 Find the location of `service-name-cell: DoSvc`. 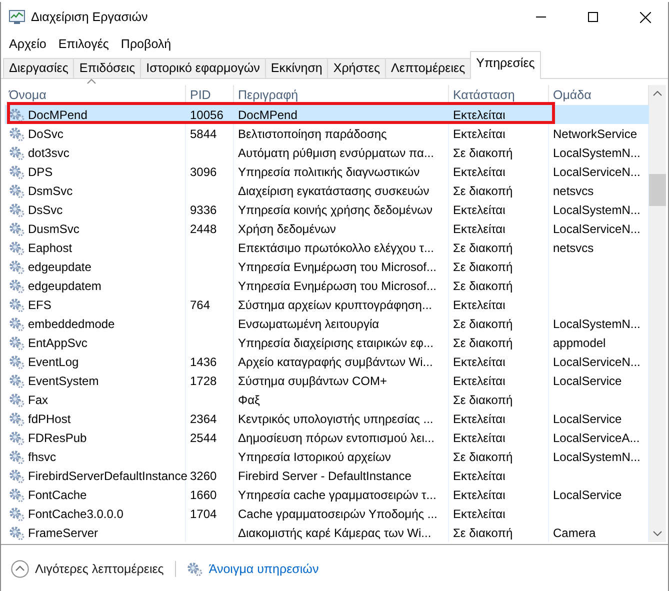

service-name-cell: DoSvc is located at coordinates (95, 133).